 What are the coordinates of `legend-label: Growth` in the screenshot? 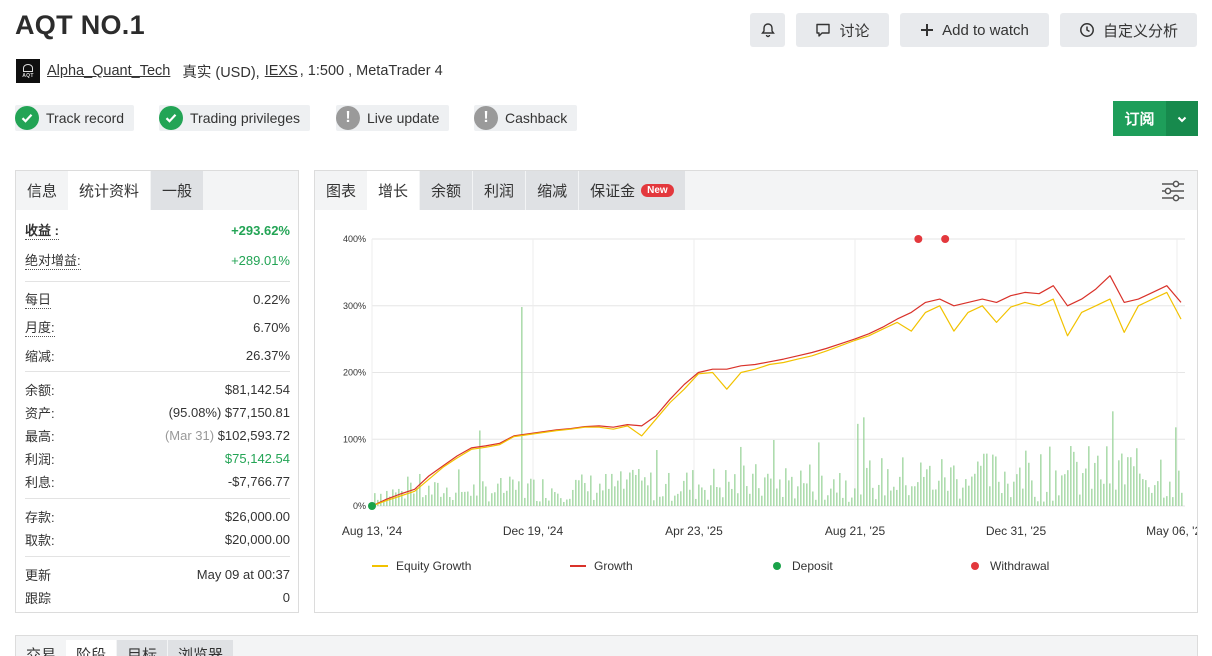 It's located at (613, 566).